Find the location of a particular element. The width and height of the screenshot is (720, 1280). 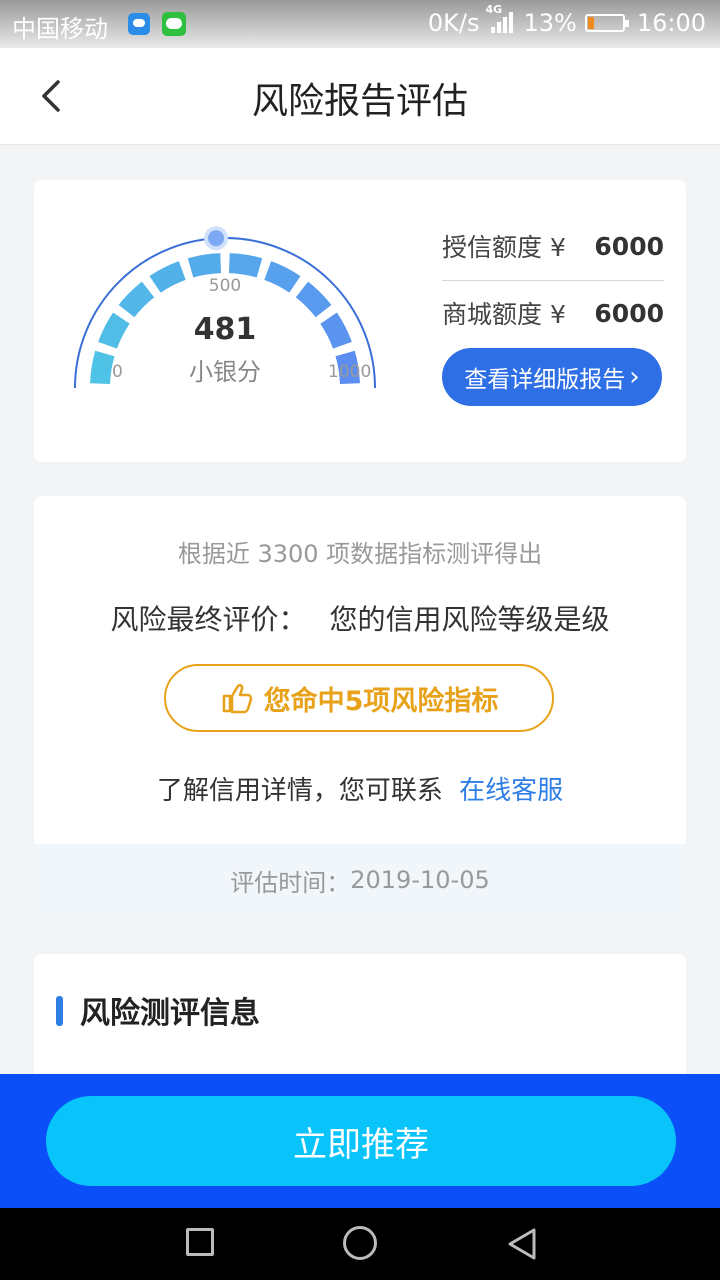

credit-limit-value: 6000 is located at coordinates (629, 246).